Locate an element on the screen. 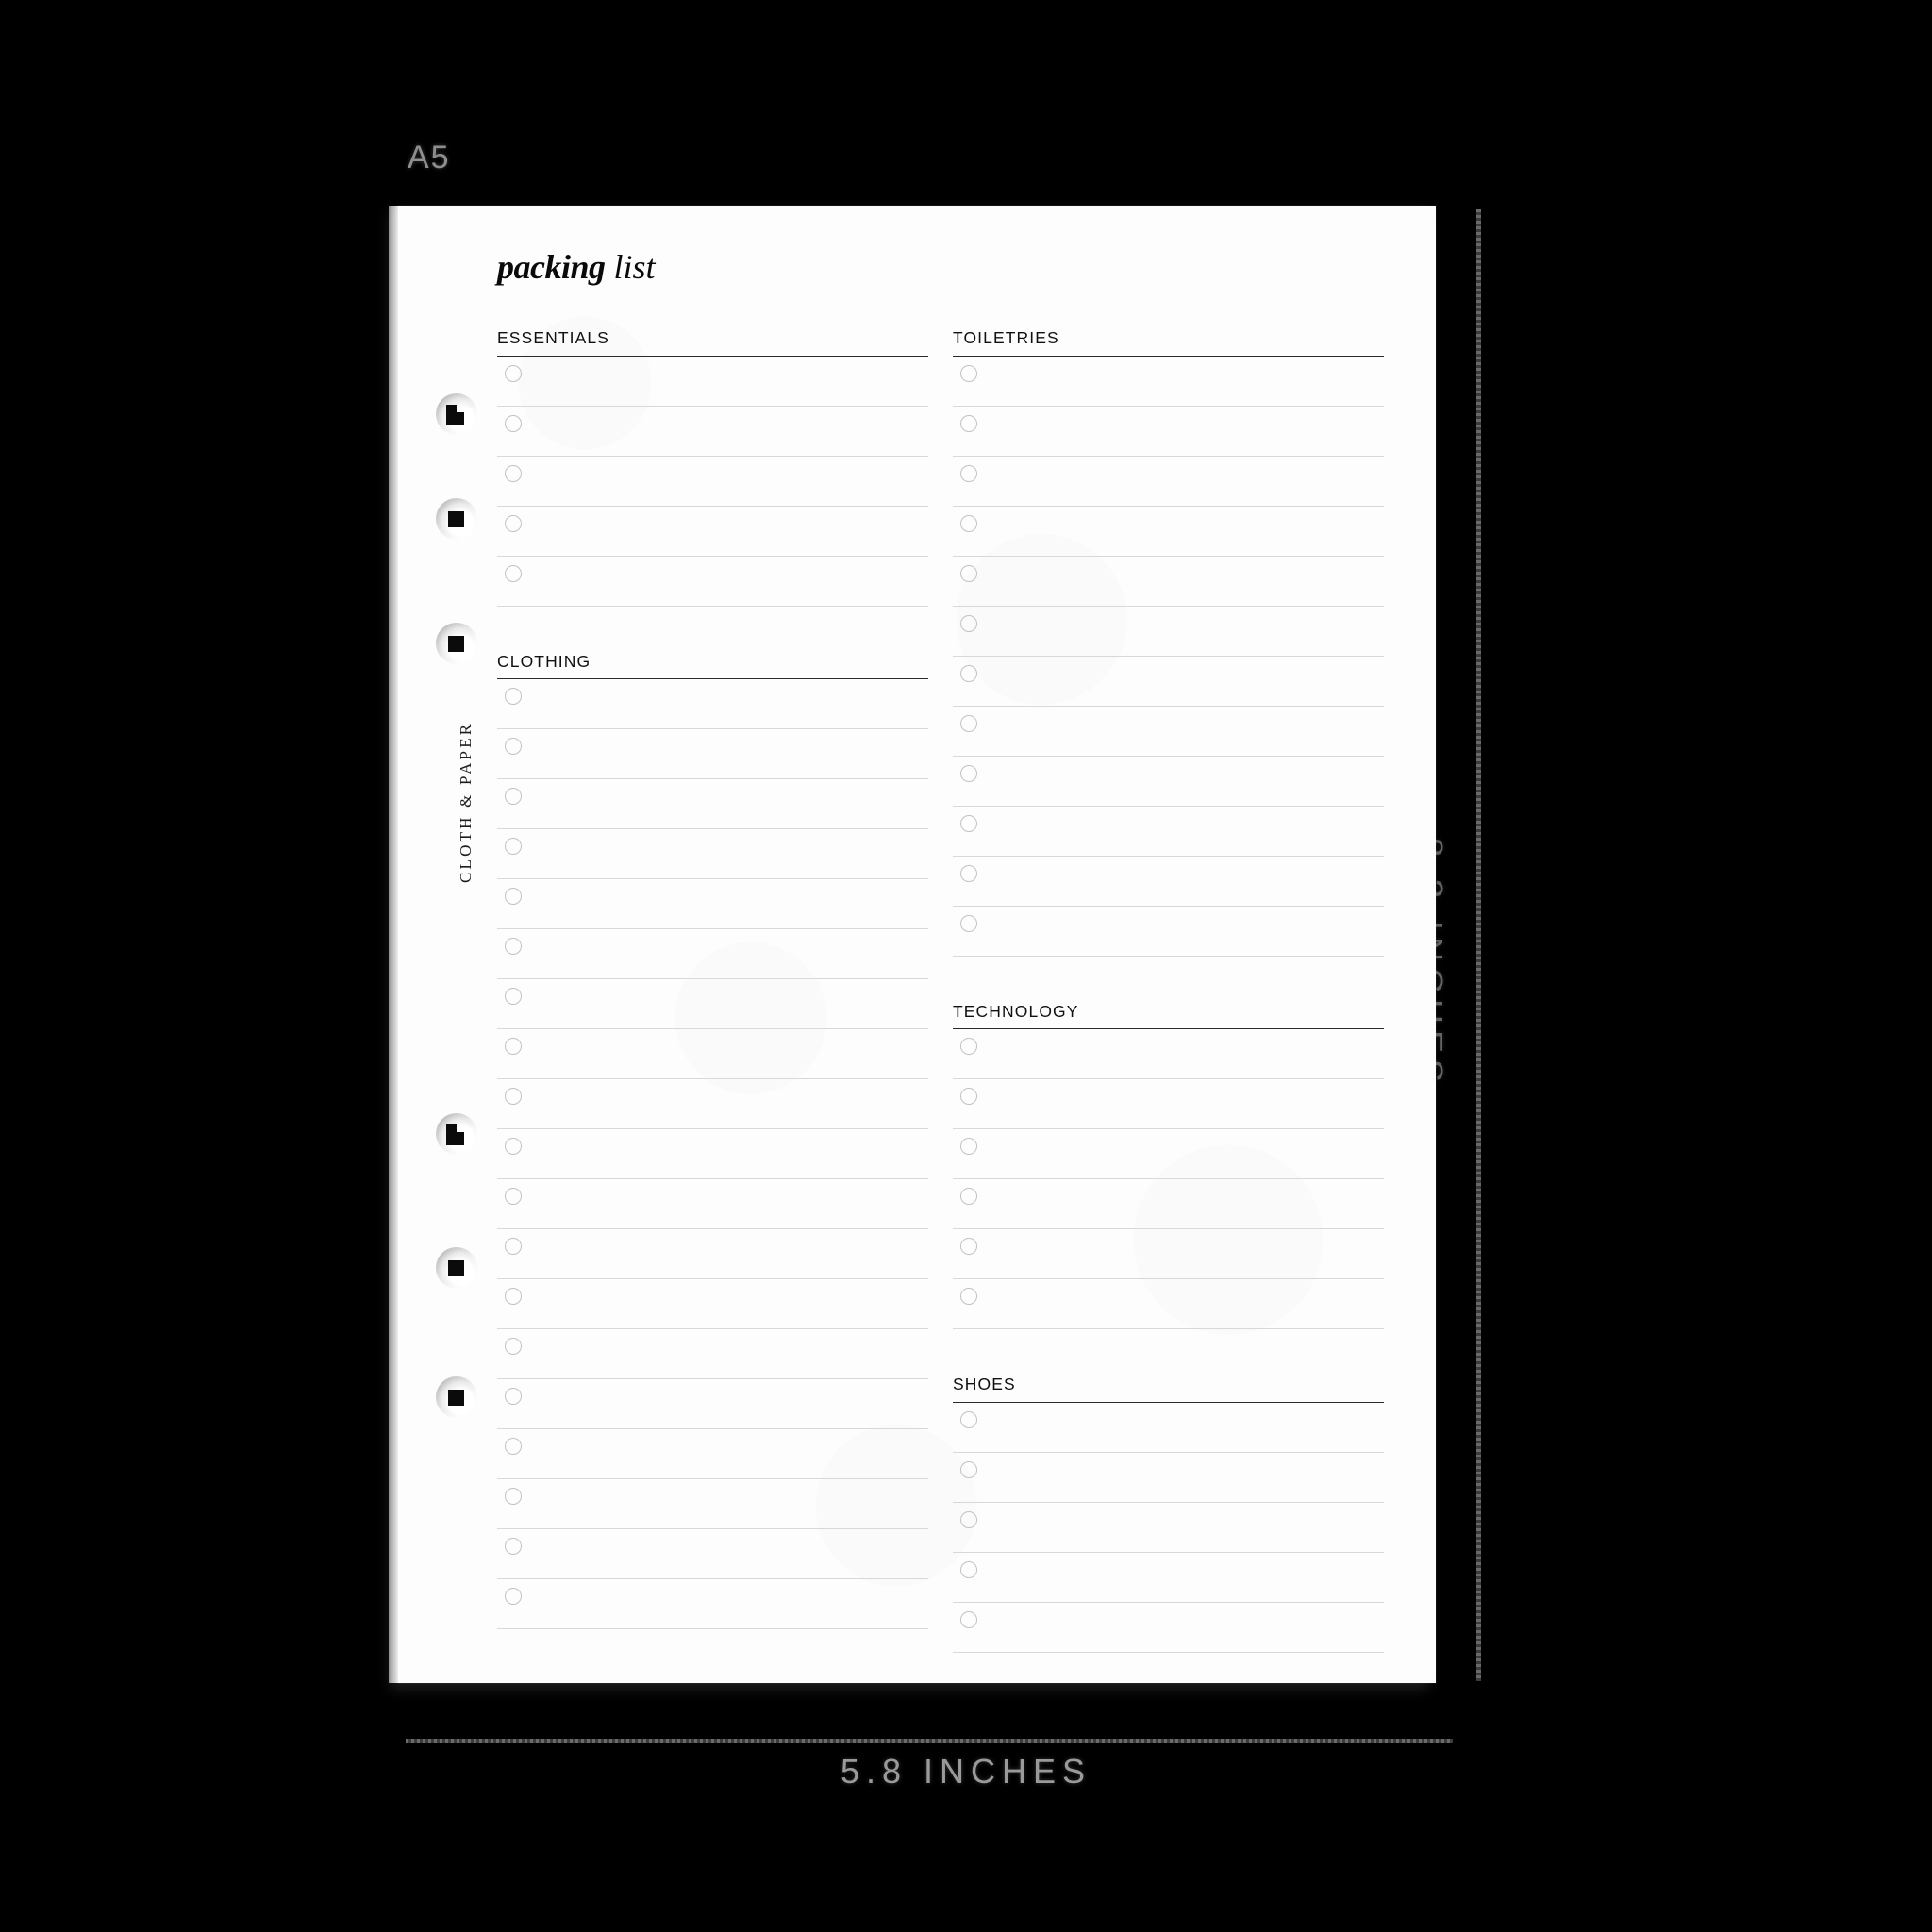 This screenshot has height=1932, width=1932. checklist-rows is located at coordinates (1168, 1179).